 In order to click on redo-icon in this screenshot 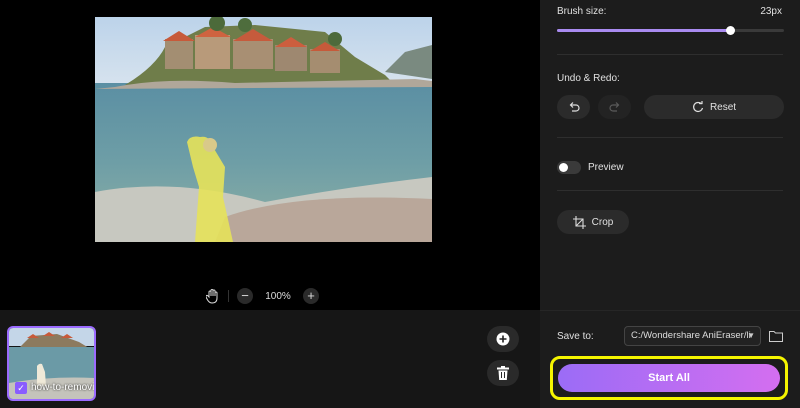, I will do `click(614, 107)`.